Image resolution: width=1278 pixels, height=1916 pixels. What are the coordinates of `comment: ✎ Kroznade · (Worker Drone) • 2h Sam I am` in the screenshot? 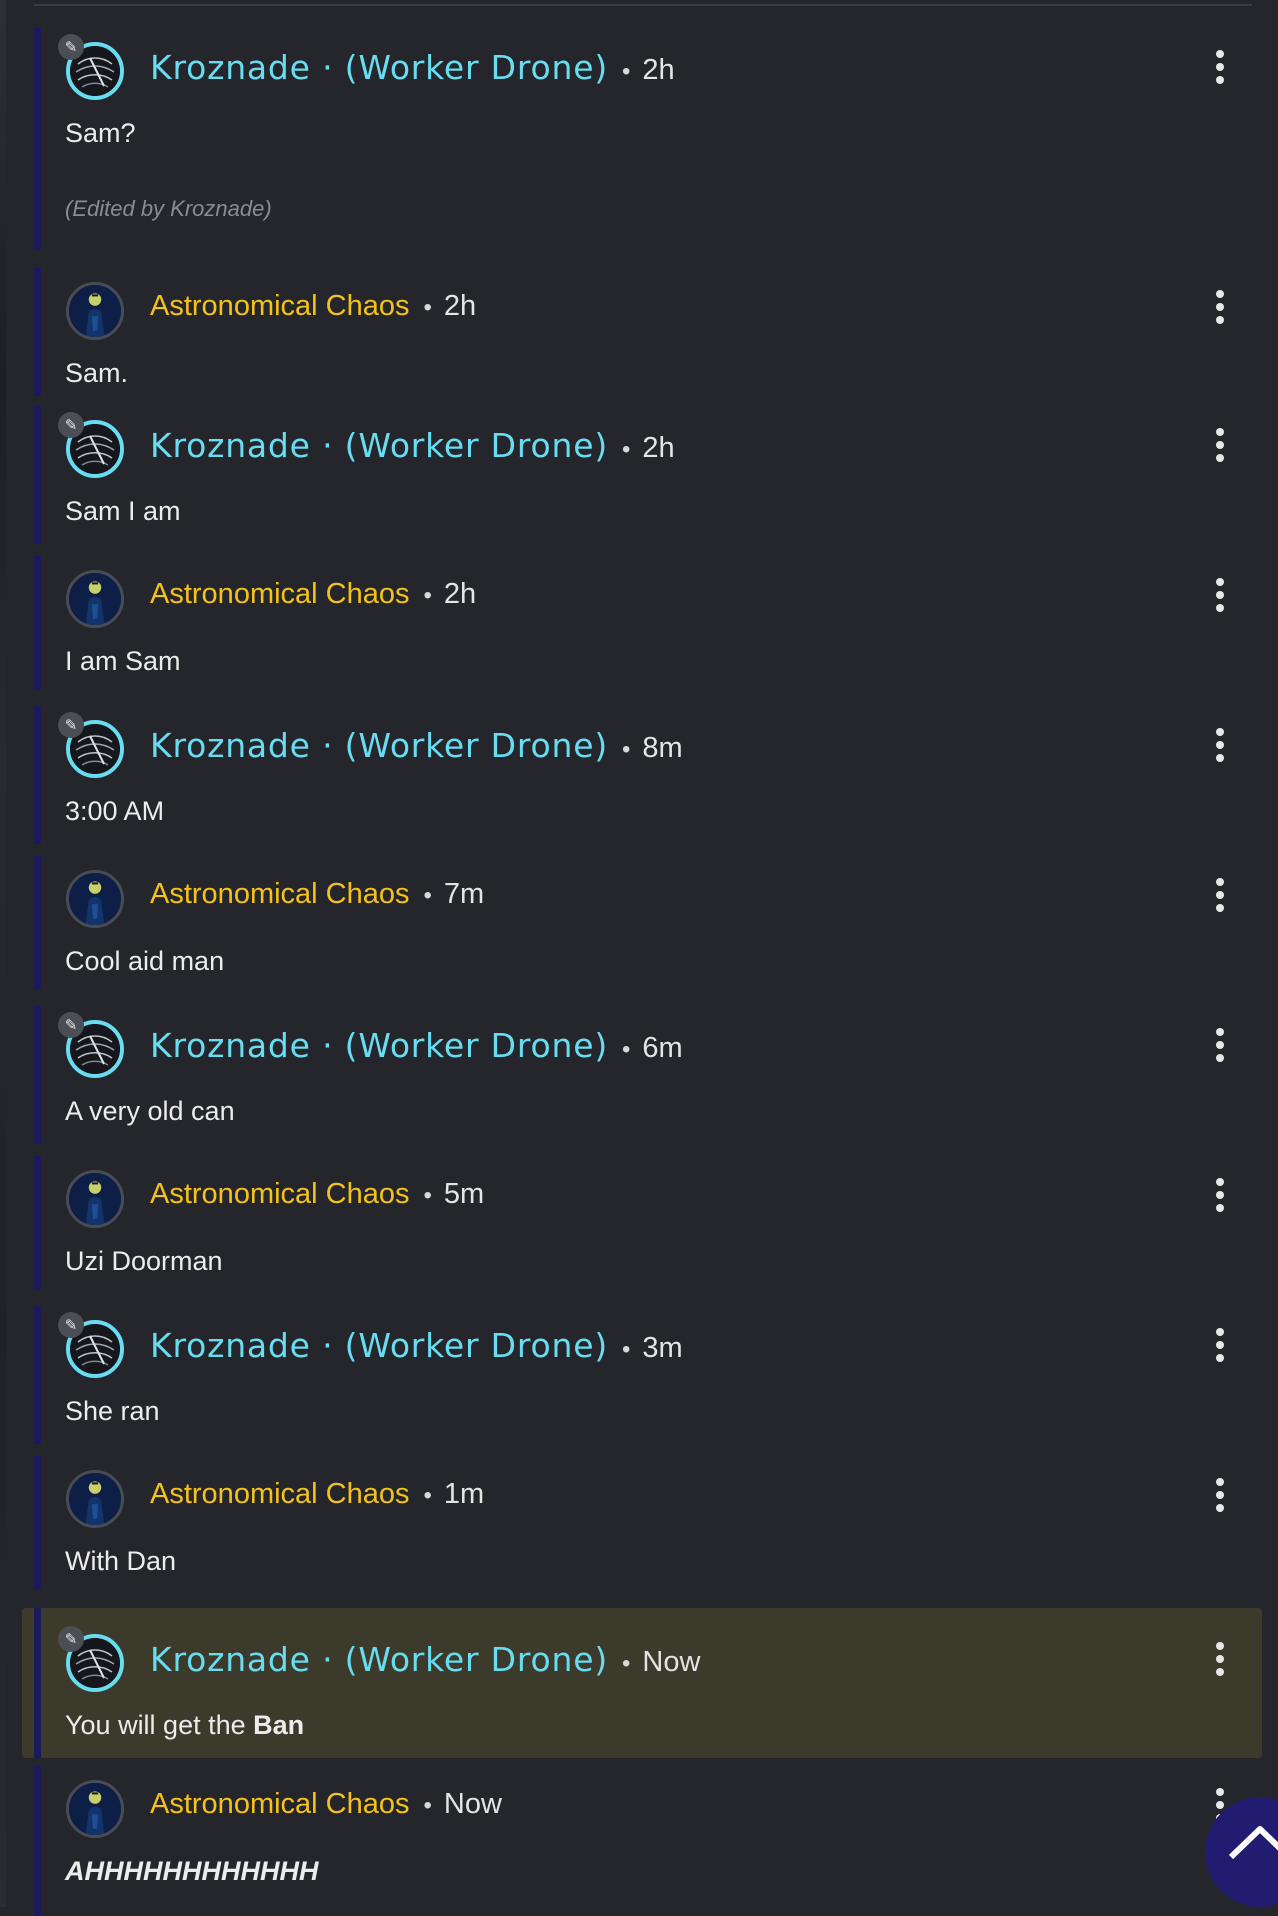 It's located at (642, 475).